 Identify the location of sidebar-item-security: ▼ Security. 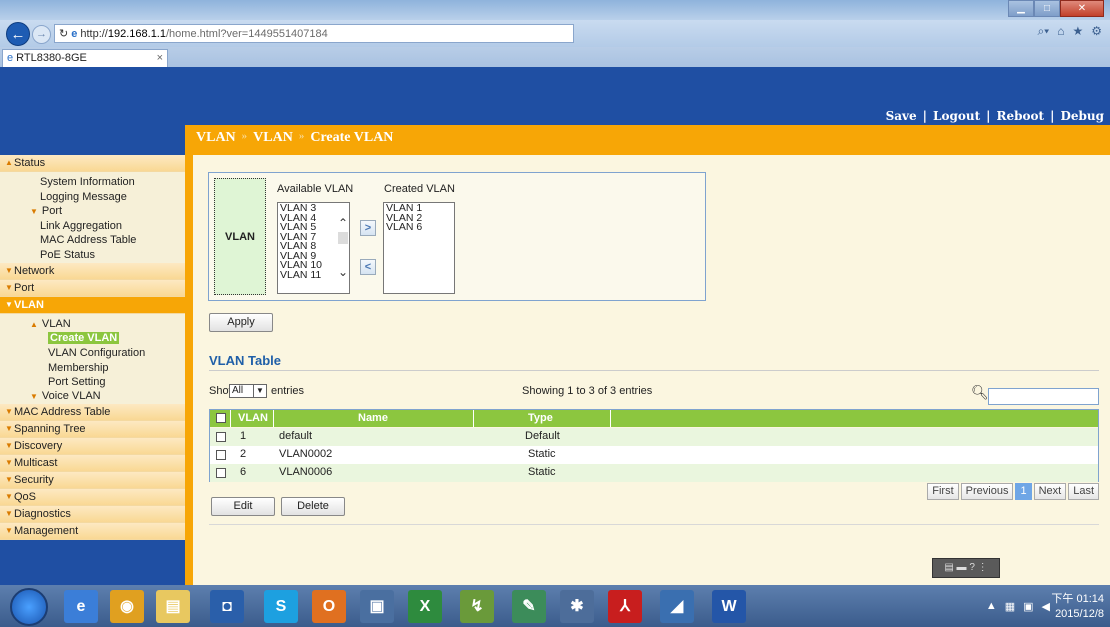
(92, 480).